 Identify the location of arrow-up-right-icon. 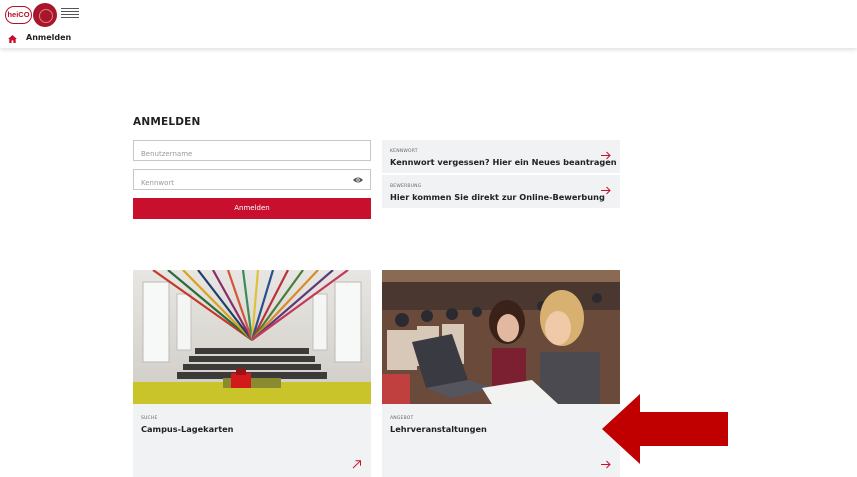
(356, 464).